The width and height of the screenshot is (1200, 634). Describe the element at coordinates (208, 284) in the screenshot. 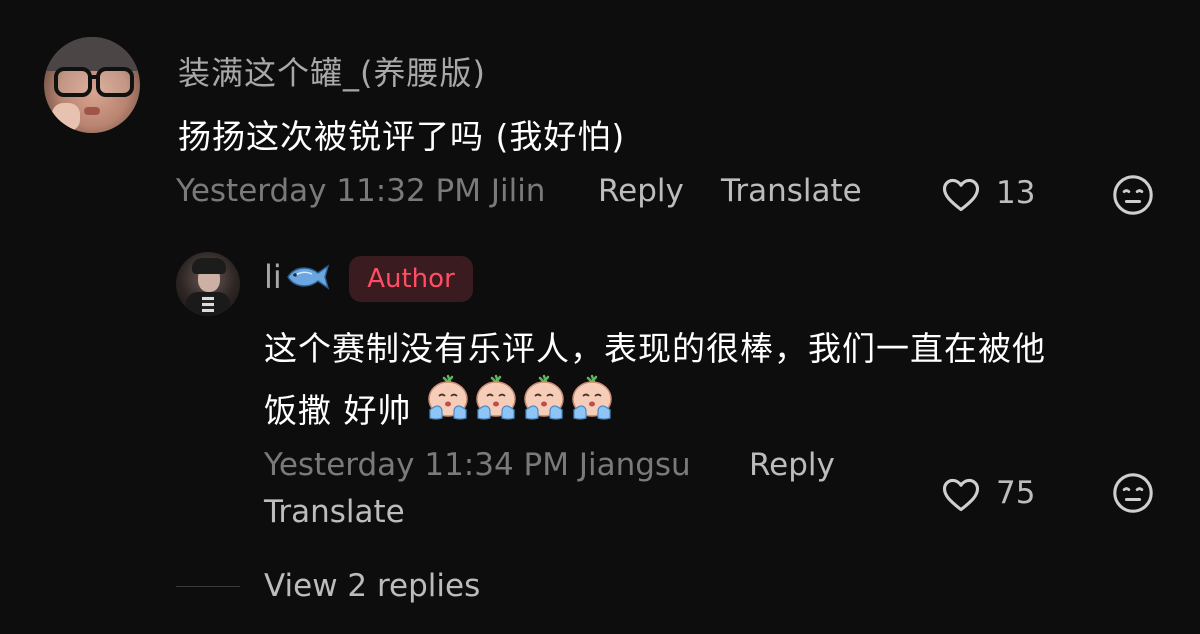

I see `author-avatar` at that location.